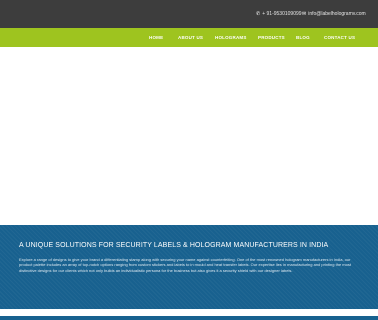 The image size is (378, 320). I want to click on phone-number: + 91-9530109099, so click(282, 14).